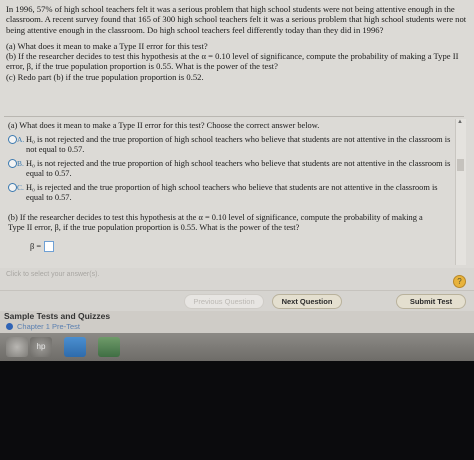 The height and width of the screenshot is (460, 474). I want to click on beta-label: β =, so click(36, 246).